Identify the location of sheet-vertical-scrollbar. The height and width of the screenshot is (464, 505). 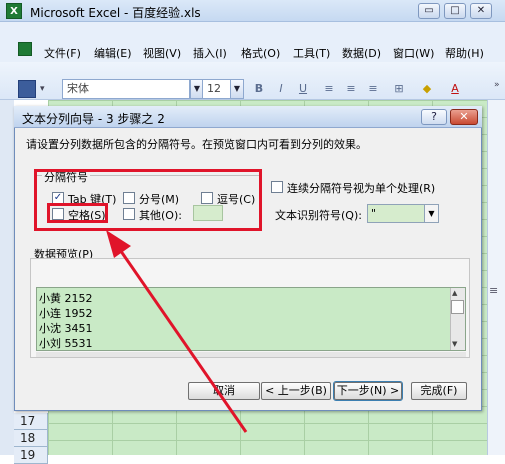
(496, 277).